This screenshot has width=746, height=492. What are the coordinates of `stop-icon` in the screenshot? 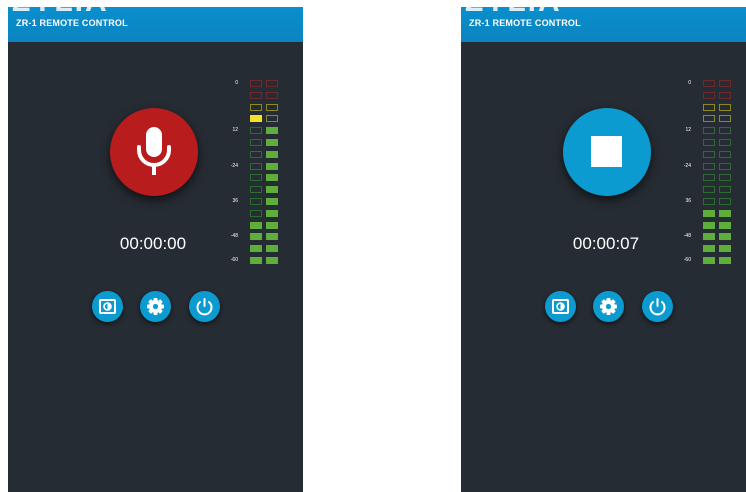 It's located at (606, 151).